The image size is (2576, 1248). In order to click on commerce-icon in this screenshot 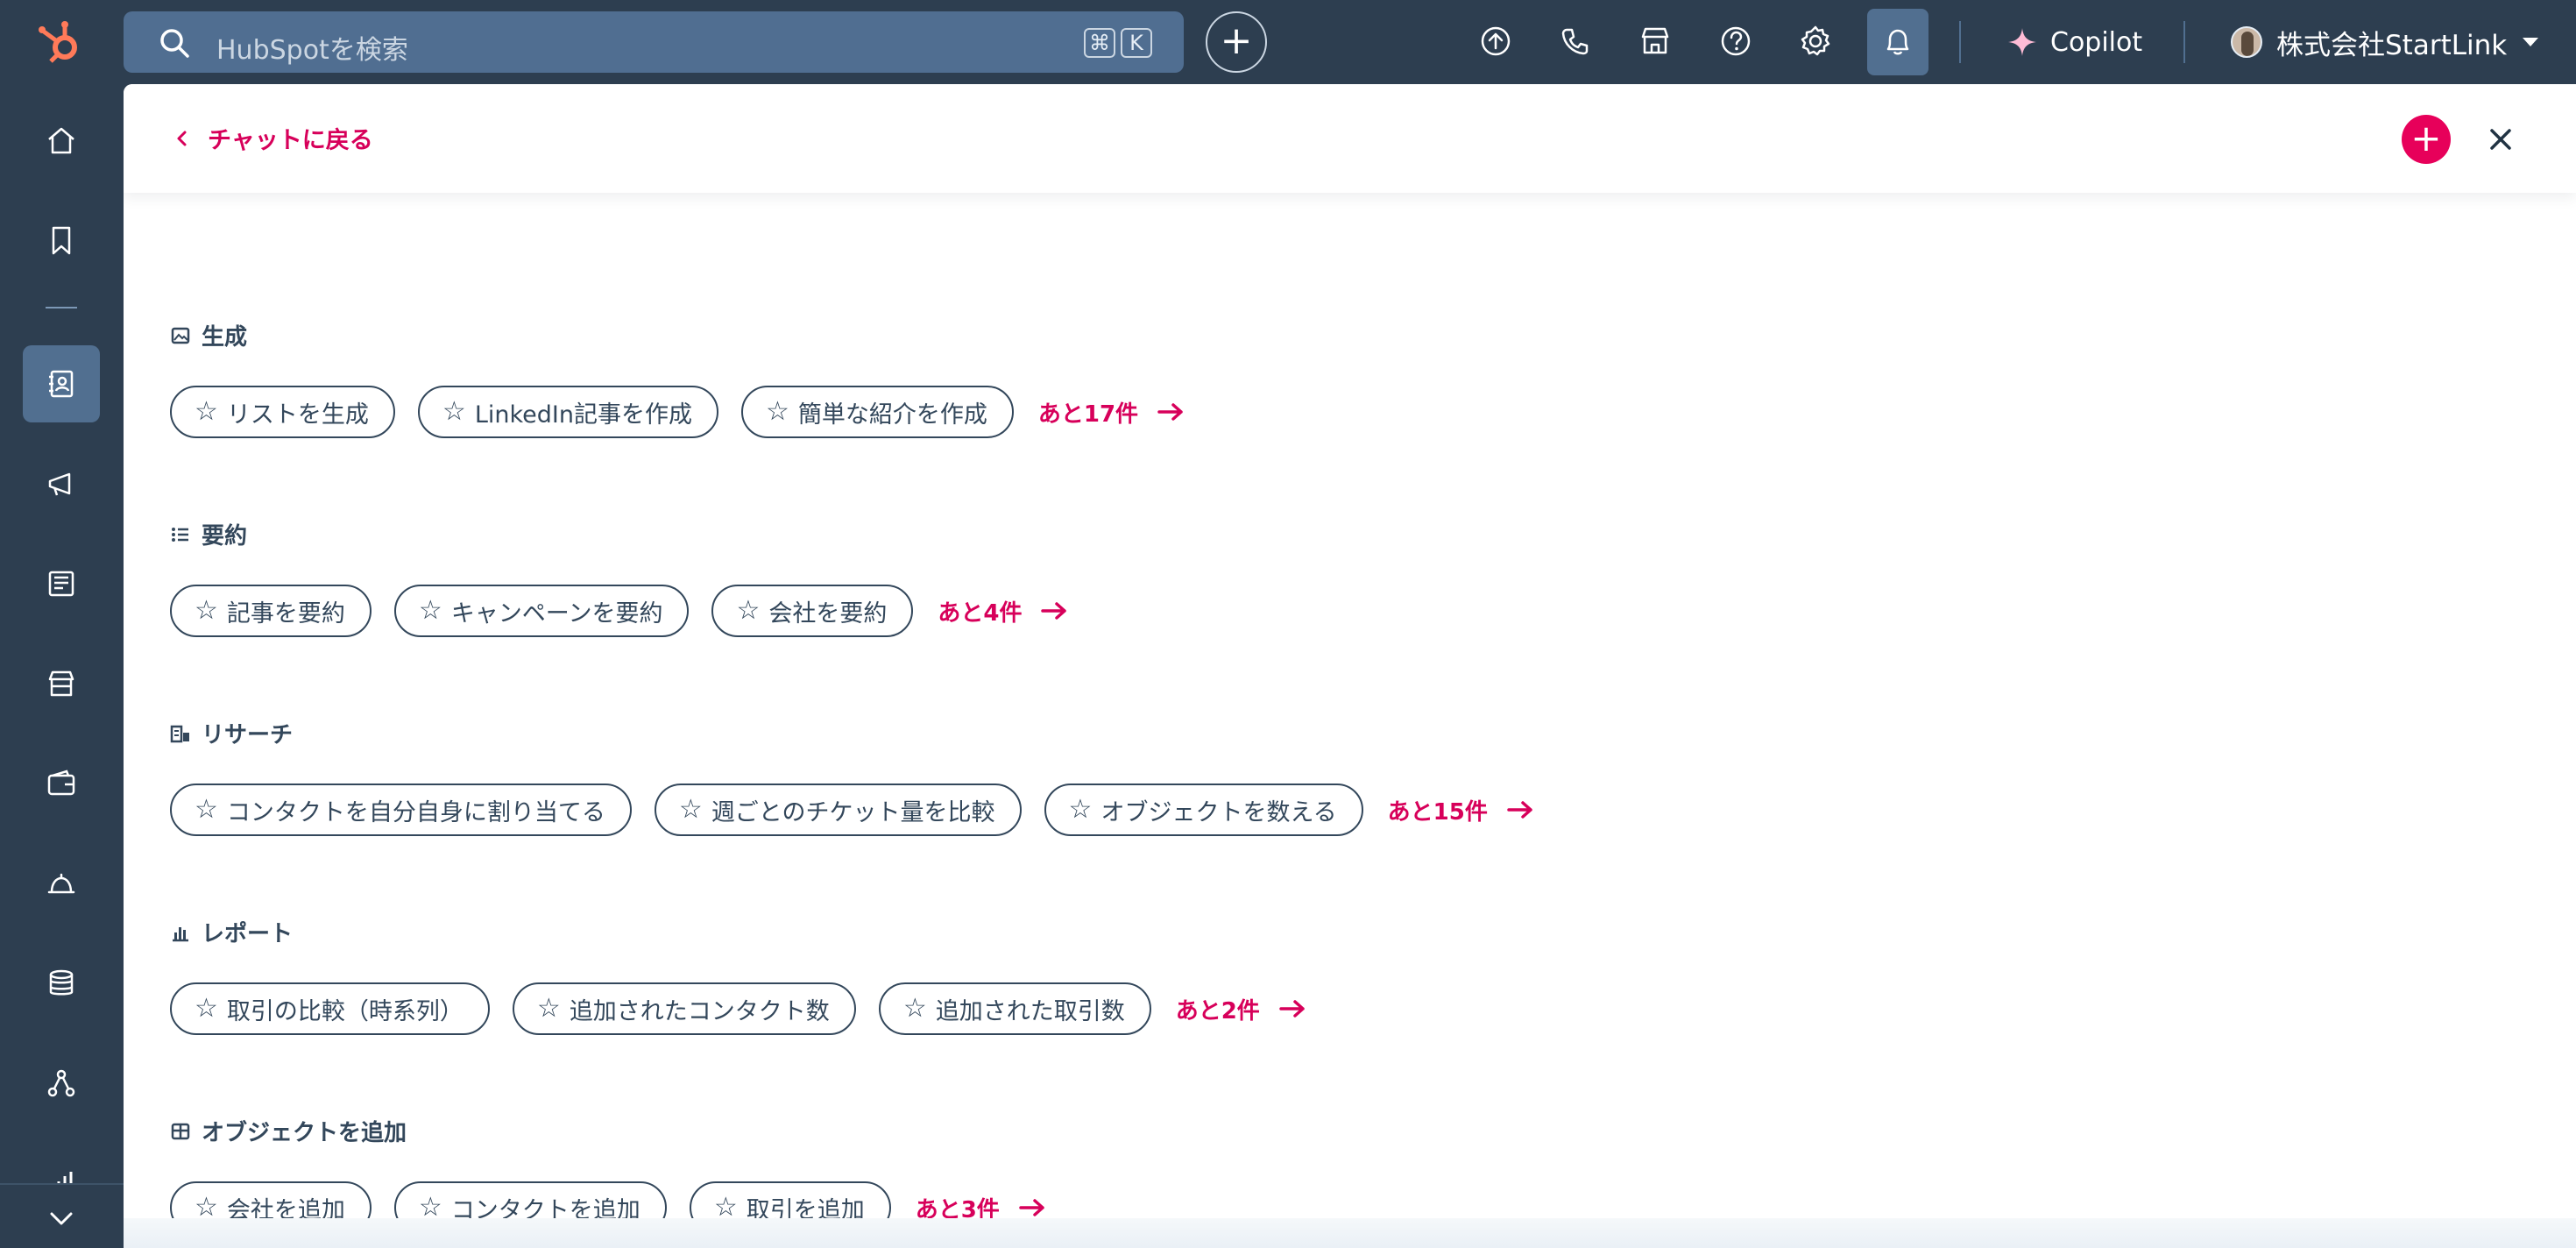, I will do `click(61, 683)`.